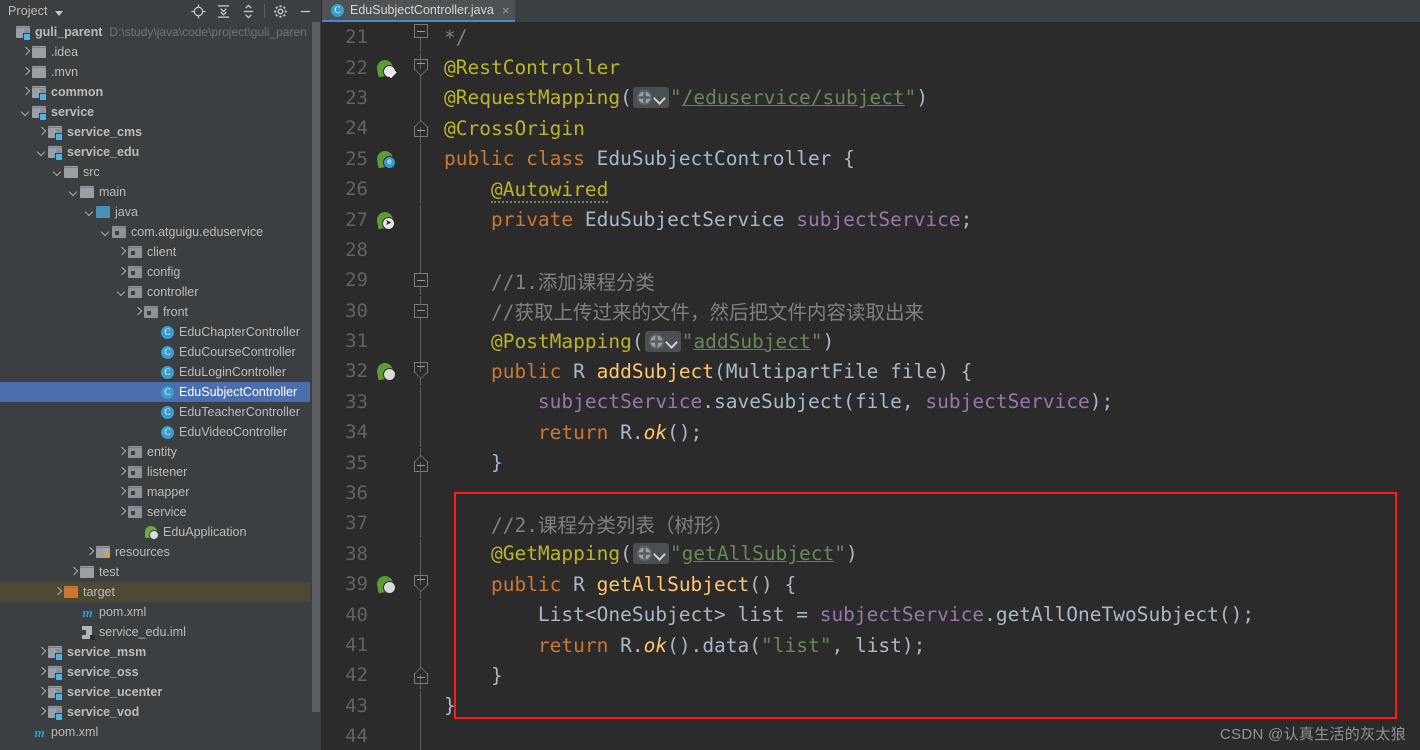 This screenshot has width=1420, height=750. I want to click on code-line-37: 37 //2.课程分类列表（树形）, so click(871, 523).